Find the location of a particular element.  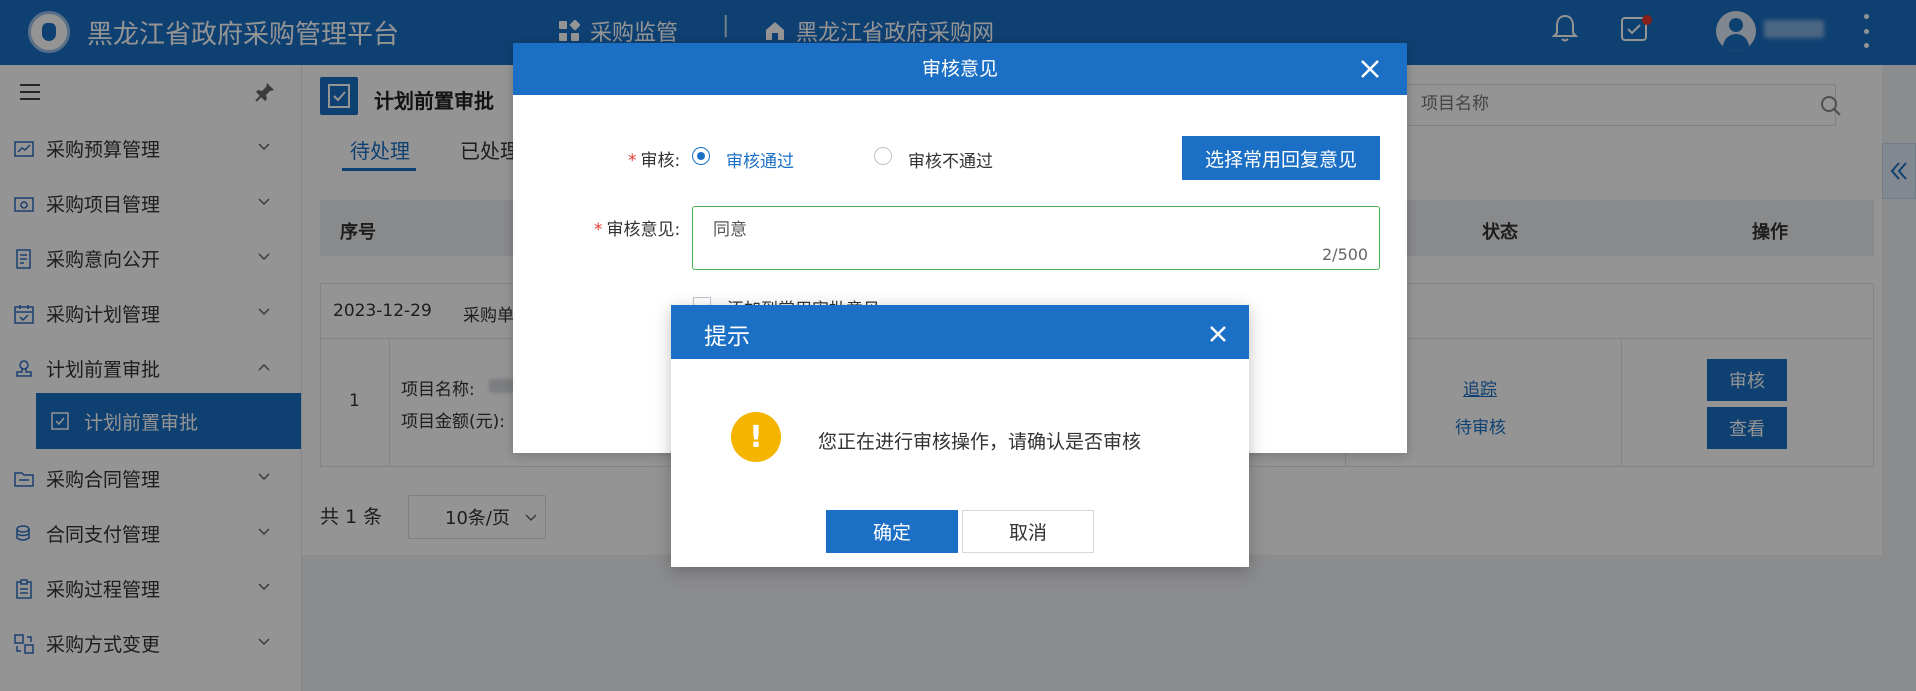

radio-fail-label: 审核不通过 is located at coordinates (950, 159).